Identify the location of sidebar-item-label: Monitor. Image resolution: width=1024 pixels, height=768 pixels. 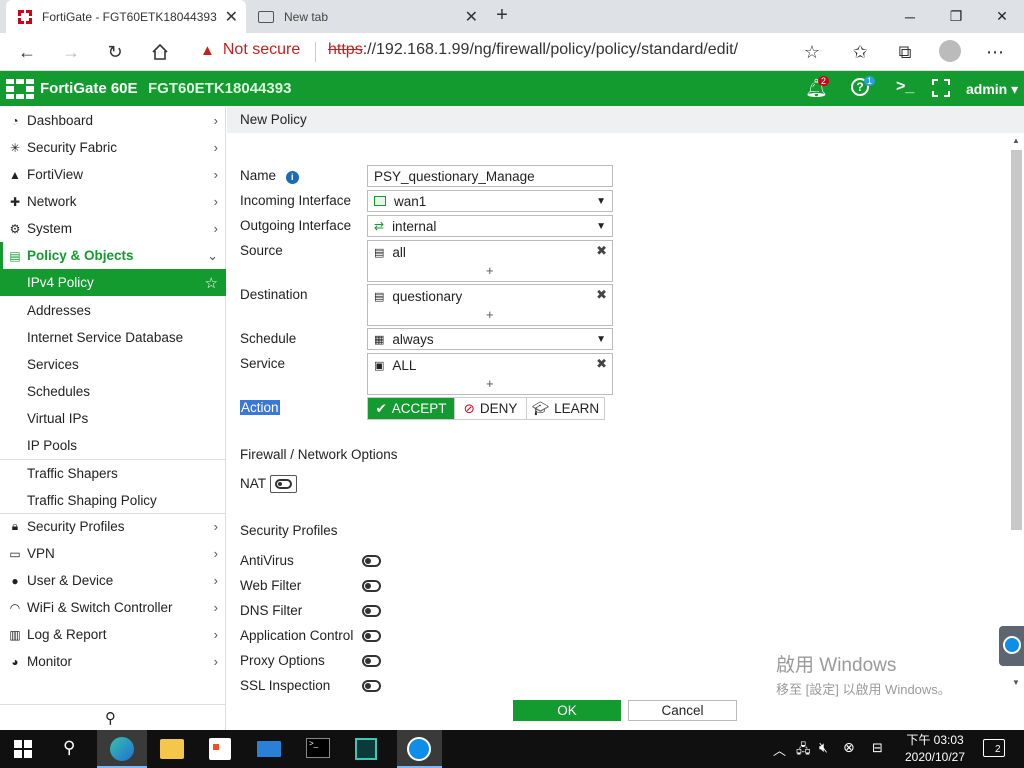
(50, 661).